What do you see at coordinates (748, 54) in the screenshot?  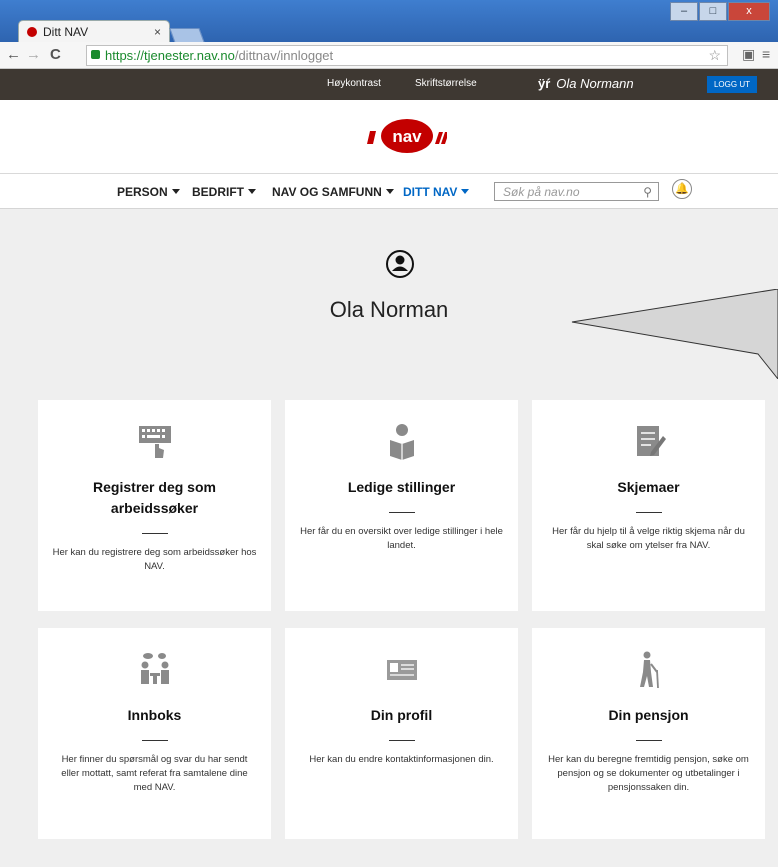 I see `extension-icon: ▣` at bounding box center [748, 54].